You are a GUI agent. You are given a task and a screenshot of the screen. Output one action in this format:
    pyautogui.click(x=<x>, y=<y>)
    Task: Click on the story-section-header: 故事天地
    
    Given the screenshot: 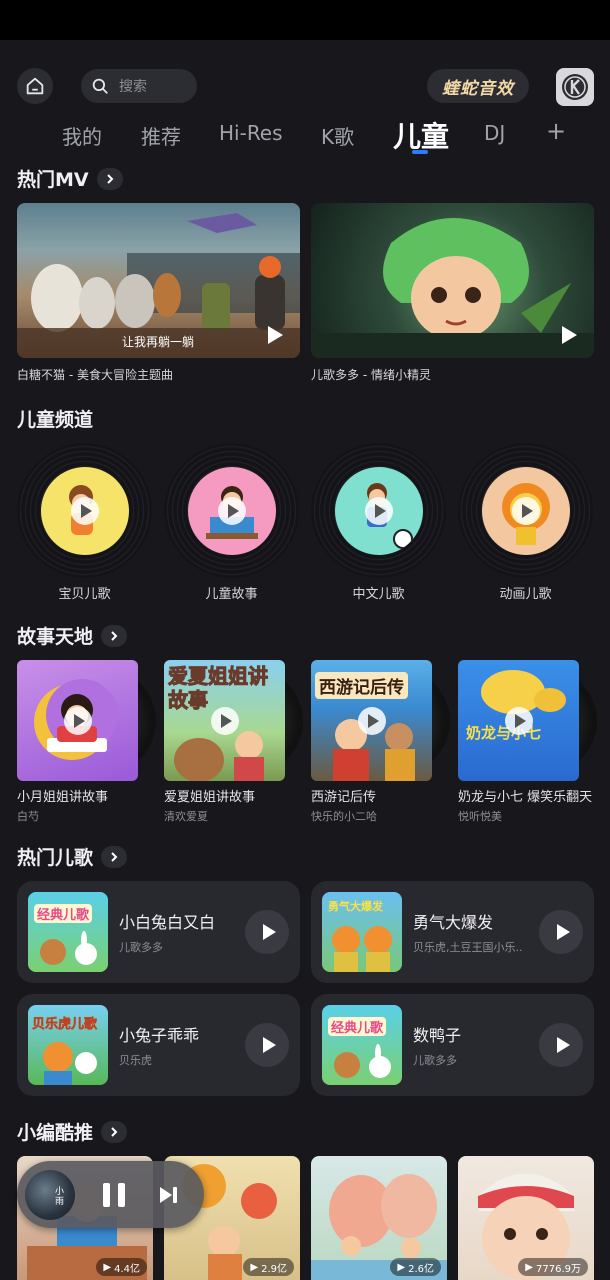 What is the action you would take?
    pyautogui.click(x=72, y=635)
    